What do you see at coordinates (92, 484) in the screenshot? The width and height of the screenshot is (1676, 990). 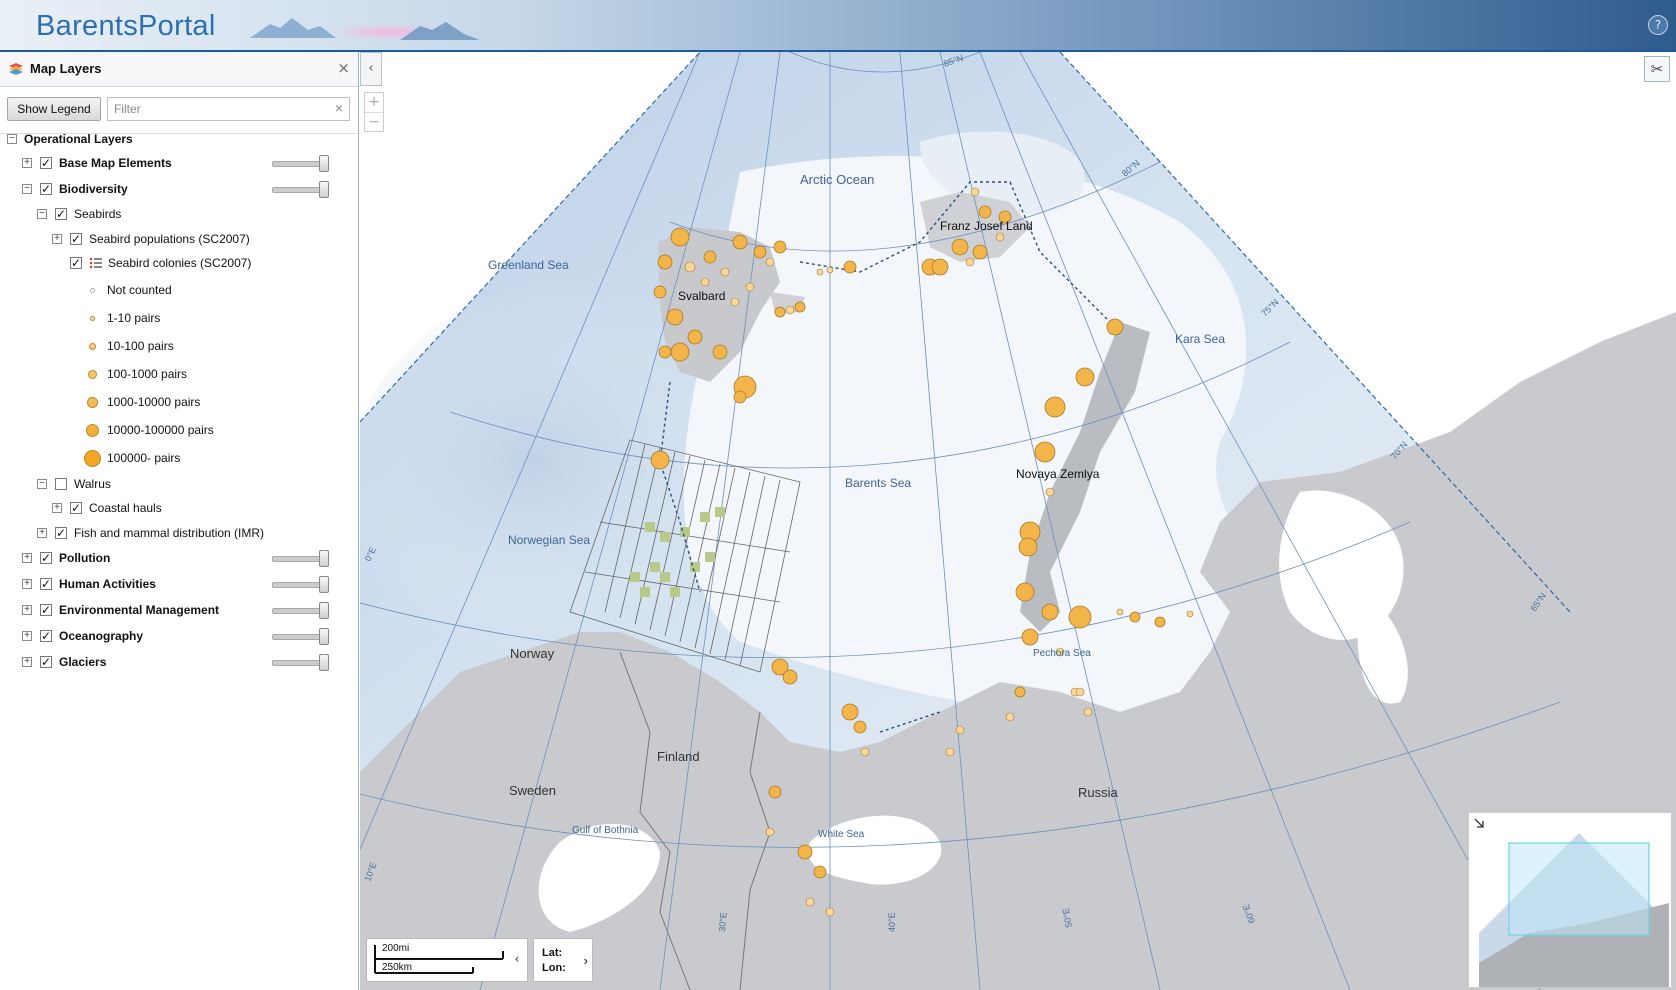 I see `tree-label: Walrus` at bounding box center [92, 484].